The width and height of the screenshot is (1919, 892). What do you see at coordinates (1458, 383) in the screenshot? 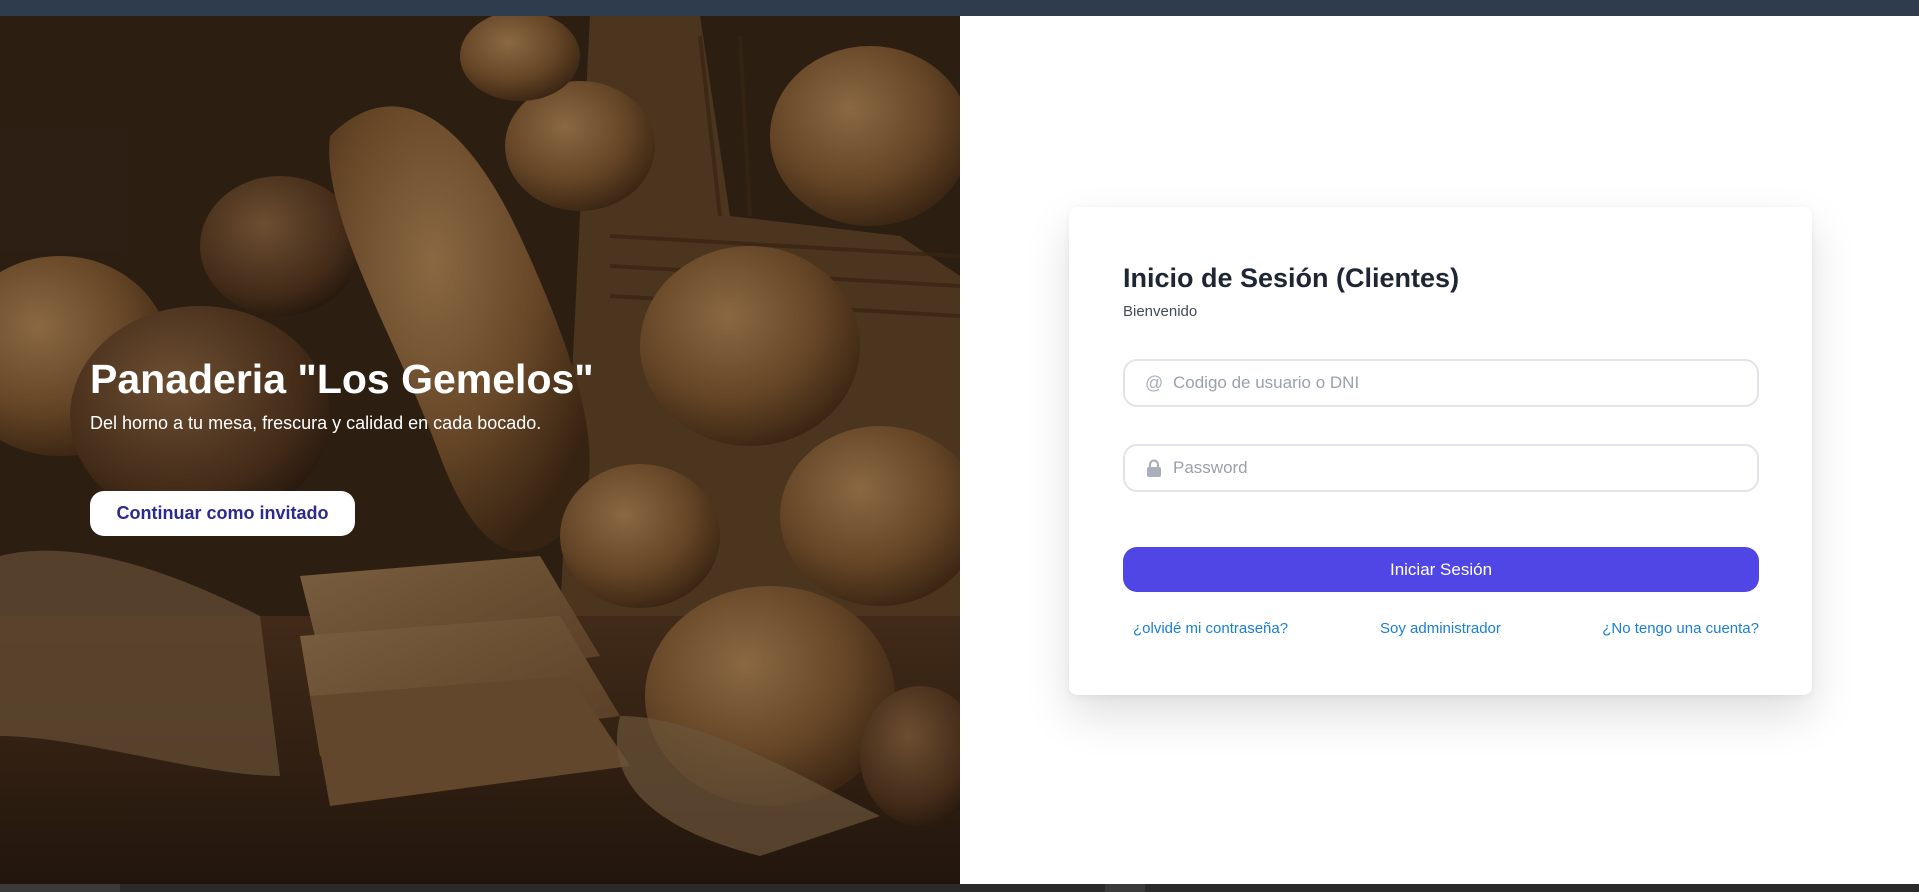
I see `user-code-input` at bounding box center [1458, 383].